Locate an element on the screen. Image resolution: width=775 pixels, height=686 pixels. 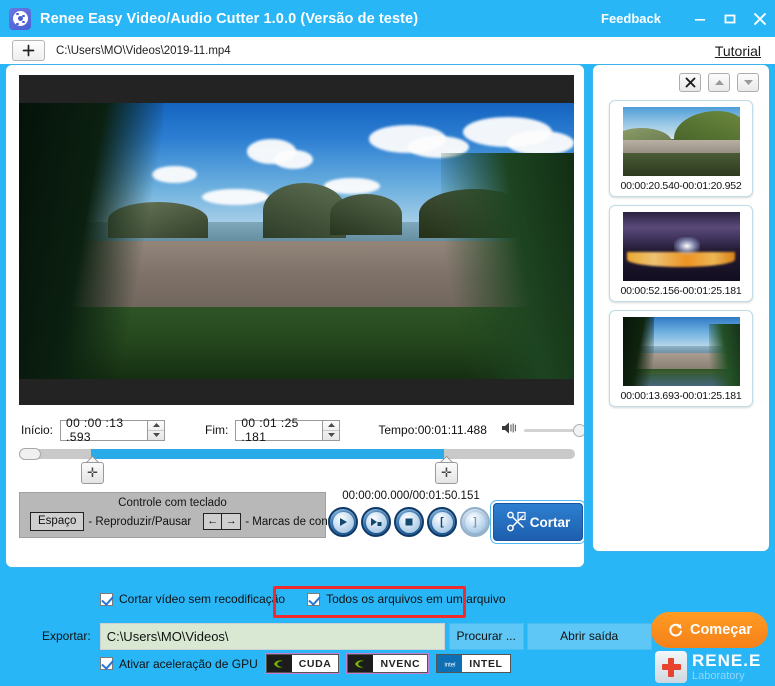
start-button: Começar is located at coordinates (709, 630).